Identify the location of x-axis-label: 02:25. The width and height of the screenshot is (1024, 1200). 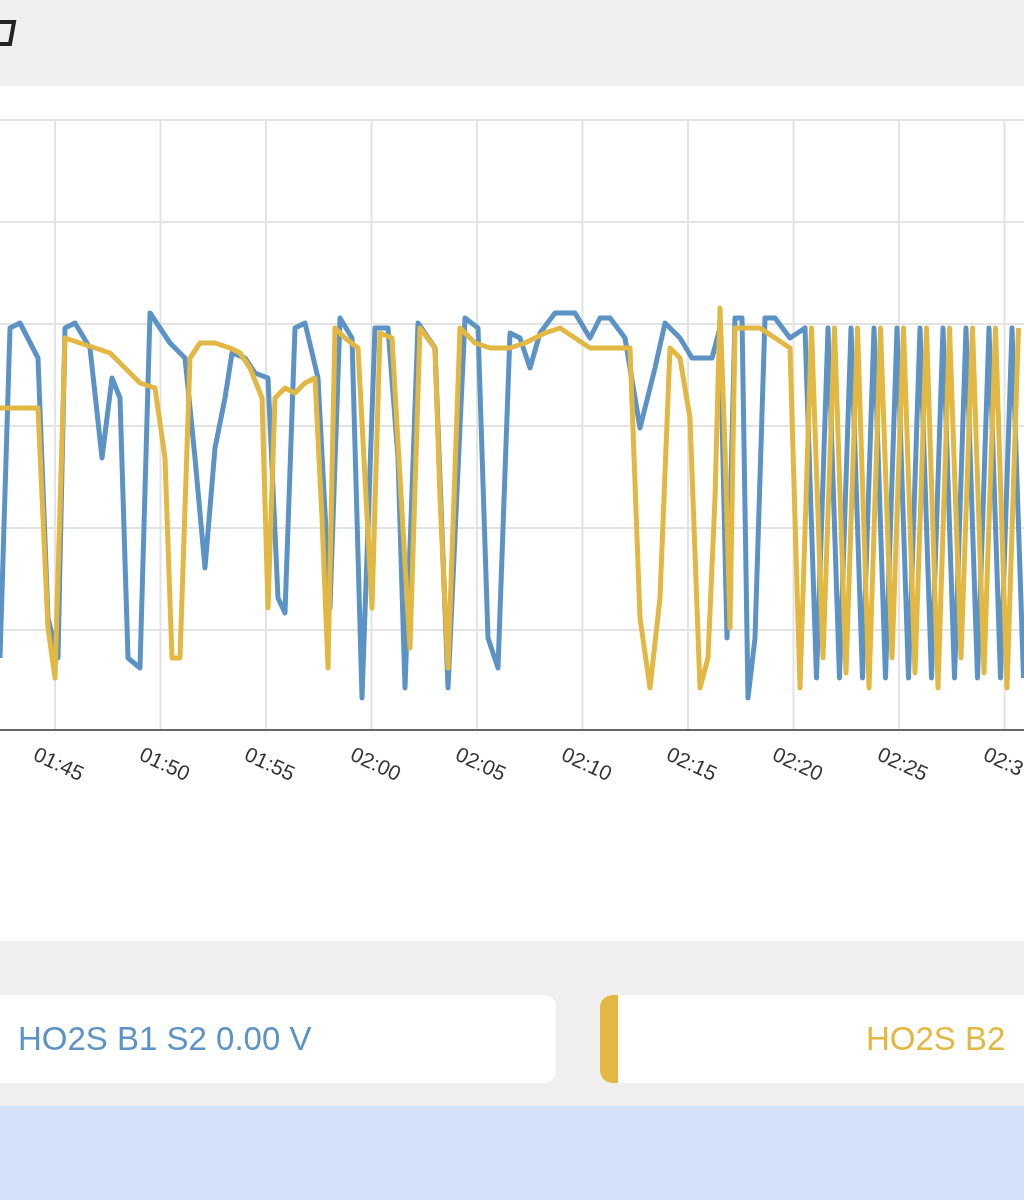
(902, 764).